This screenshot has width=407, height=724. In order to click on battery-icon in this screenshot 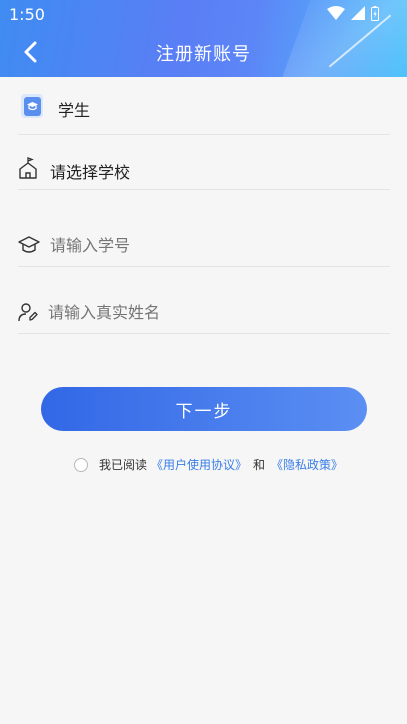, I will do `click(375, 13)`.